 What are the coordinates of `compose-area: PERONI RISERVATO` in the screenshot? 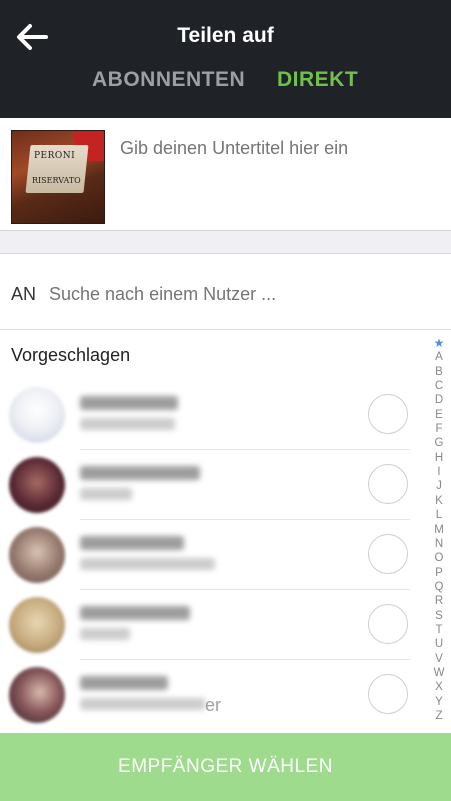 It's located at (225, 174).